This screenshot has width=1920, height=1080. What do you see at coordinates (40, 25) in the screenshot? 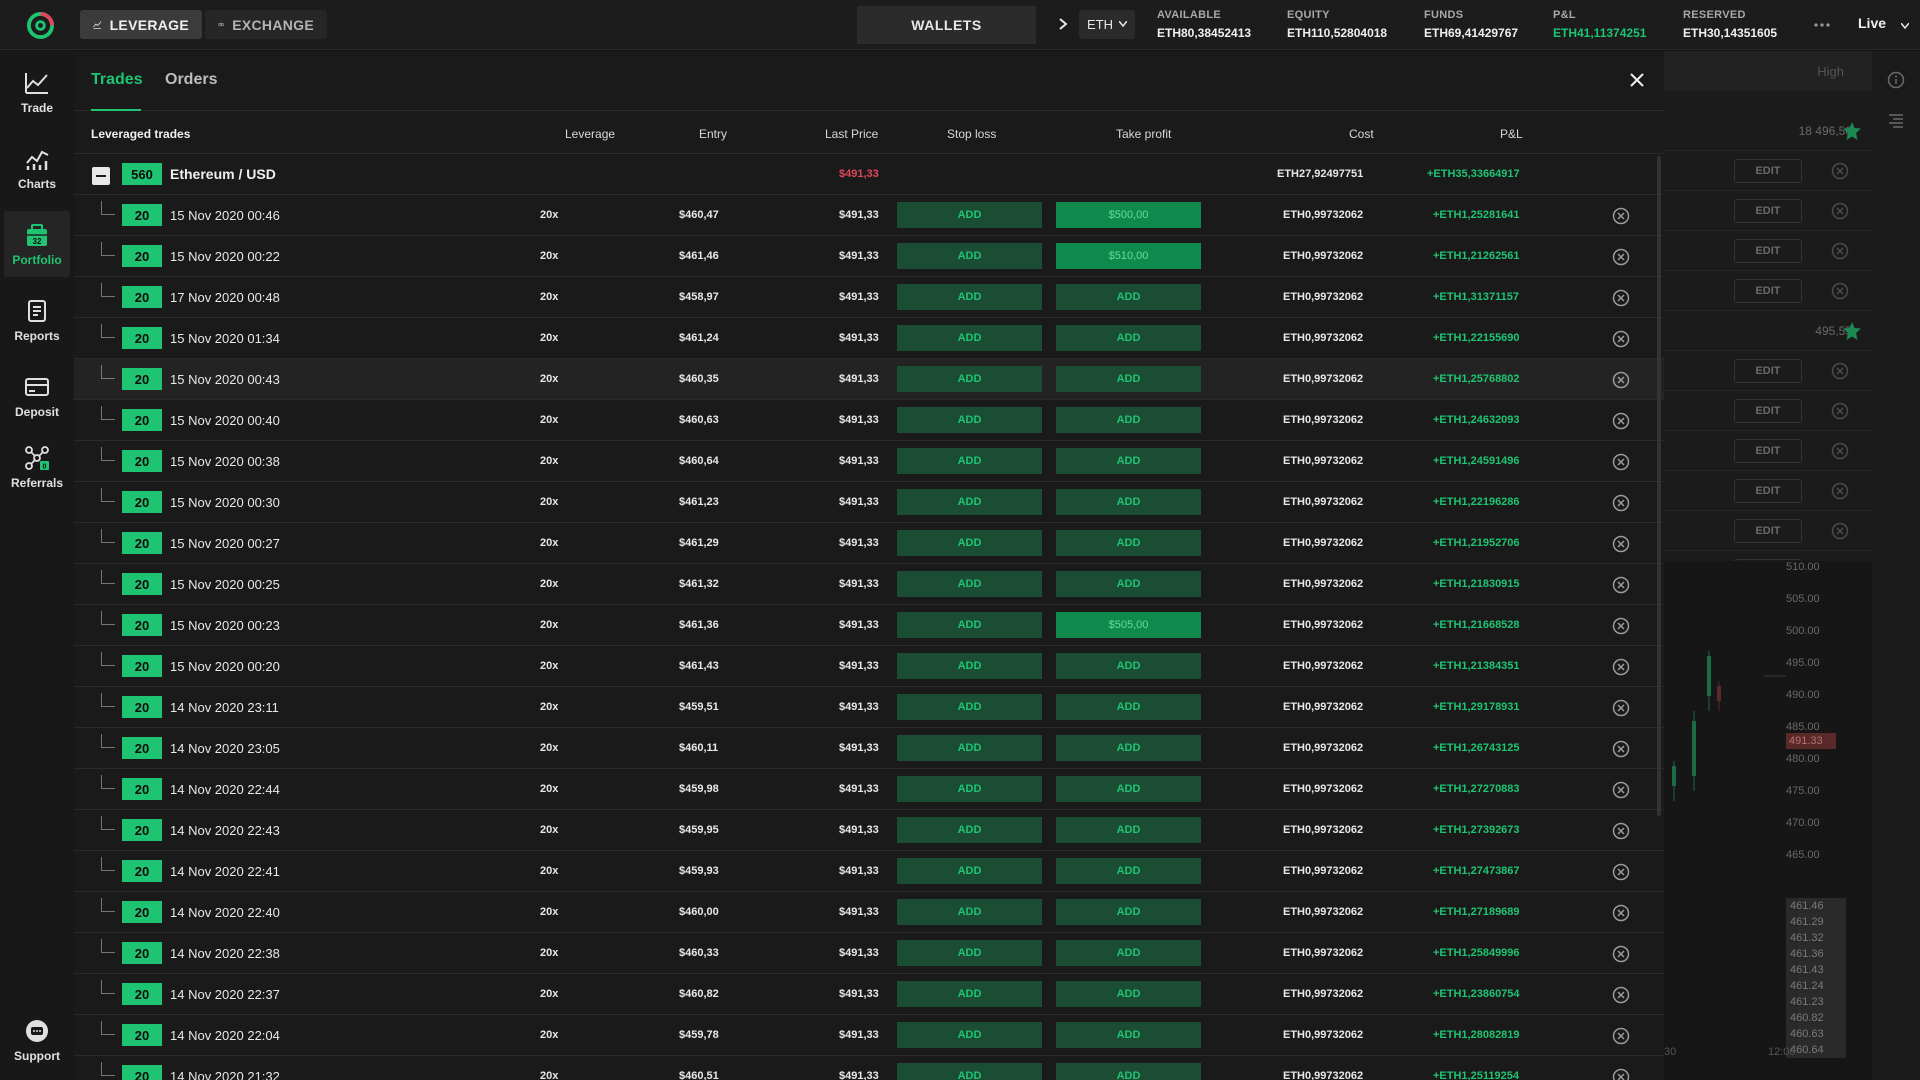
I see `brand-logo-icon` at bounding box center [40, 25].